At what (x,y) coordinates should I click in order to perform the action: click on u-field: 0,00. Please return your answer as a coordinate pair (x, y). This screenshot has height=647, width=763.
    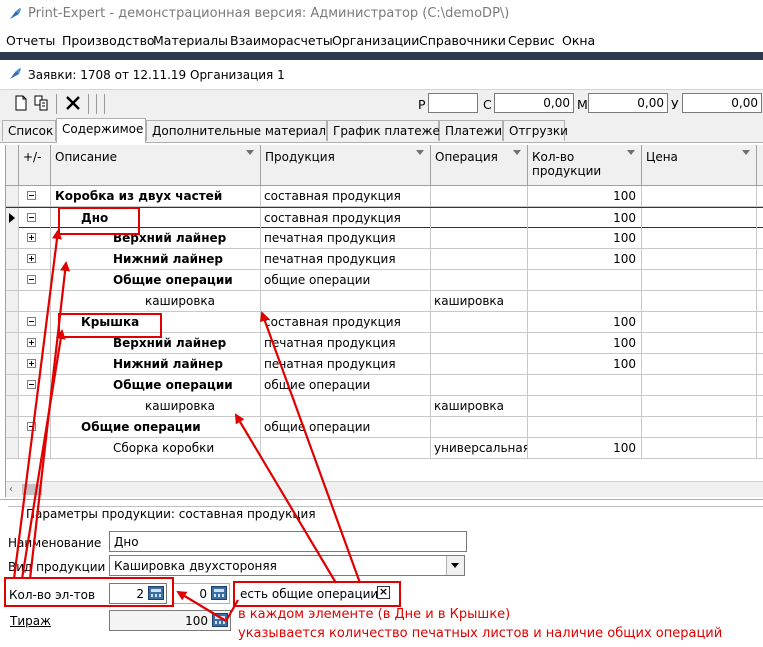
    Looking at the image, I should click on (722, 103).